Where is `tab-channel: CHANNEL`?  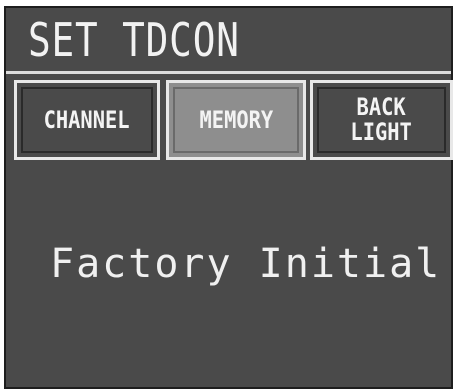
tab-channel: CHANNEL is located at coordinates (87, 120).